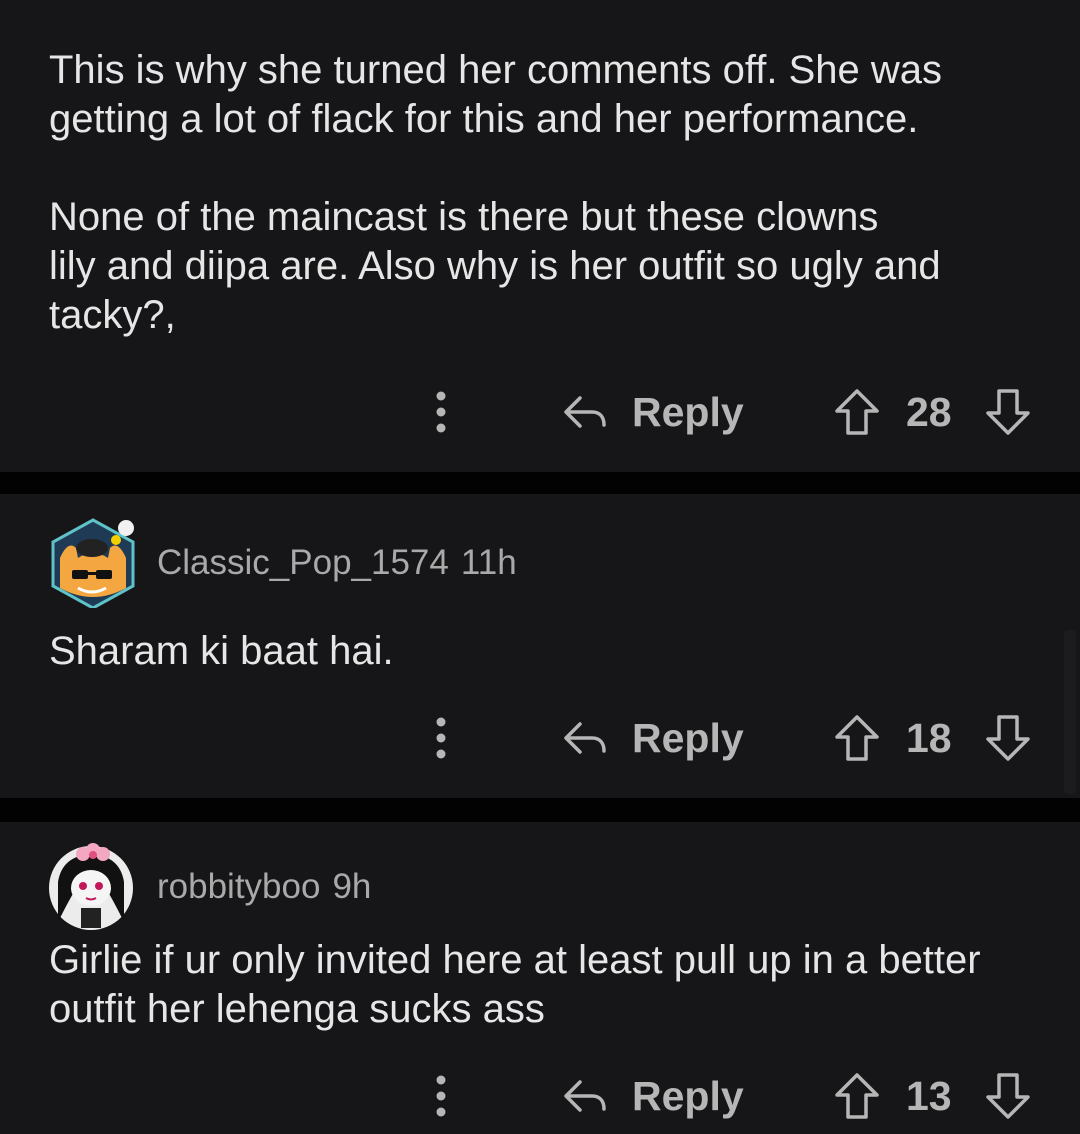 This screenshot has width=1080, height=1134. I want to click on comment-actions: Reply 28, so click(540, 412).